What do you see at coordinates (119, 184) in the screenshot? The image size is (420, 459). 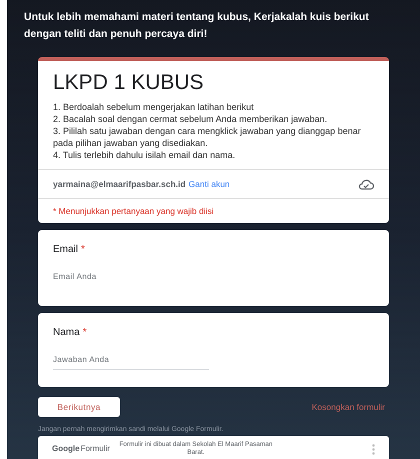 I see `account-email: yarmaina@elmaarifpasbar.sch.id` at bounding box center [119, 184].